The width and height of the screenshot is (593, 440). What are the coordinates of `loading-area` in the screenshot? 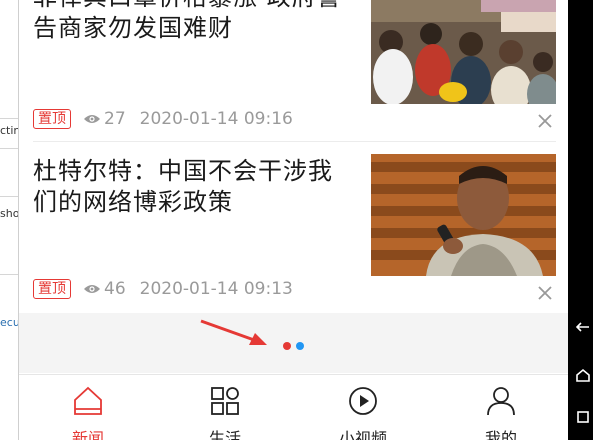 It's located at (293, 343).